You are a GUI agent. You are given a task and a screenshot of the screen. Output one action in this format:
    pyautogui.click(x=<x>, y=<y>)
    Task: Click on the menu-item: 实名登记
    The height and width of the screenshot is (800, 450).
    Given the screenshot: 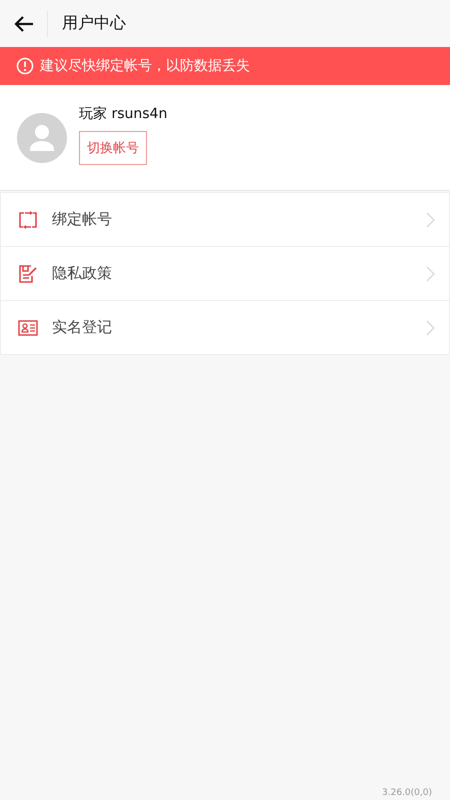 What is the action you would take?
    pyautogui.click(x=225, y=327)
    